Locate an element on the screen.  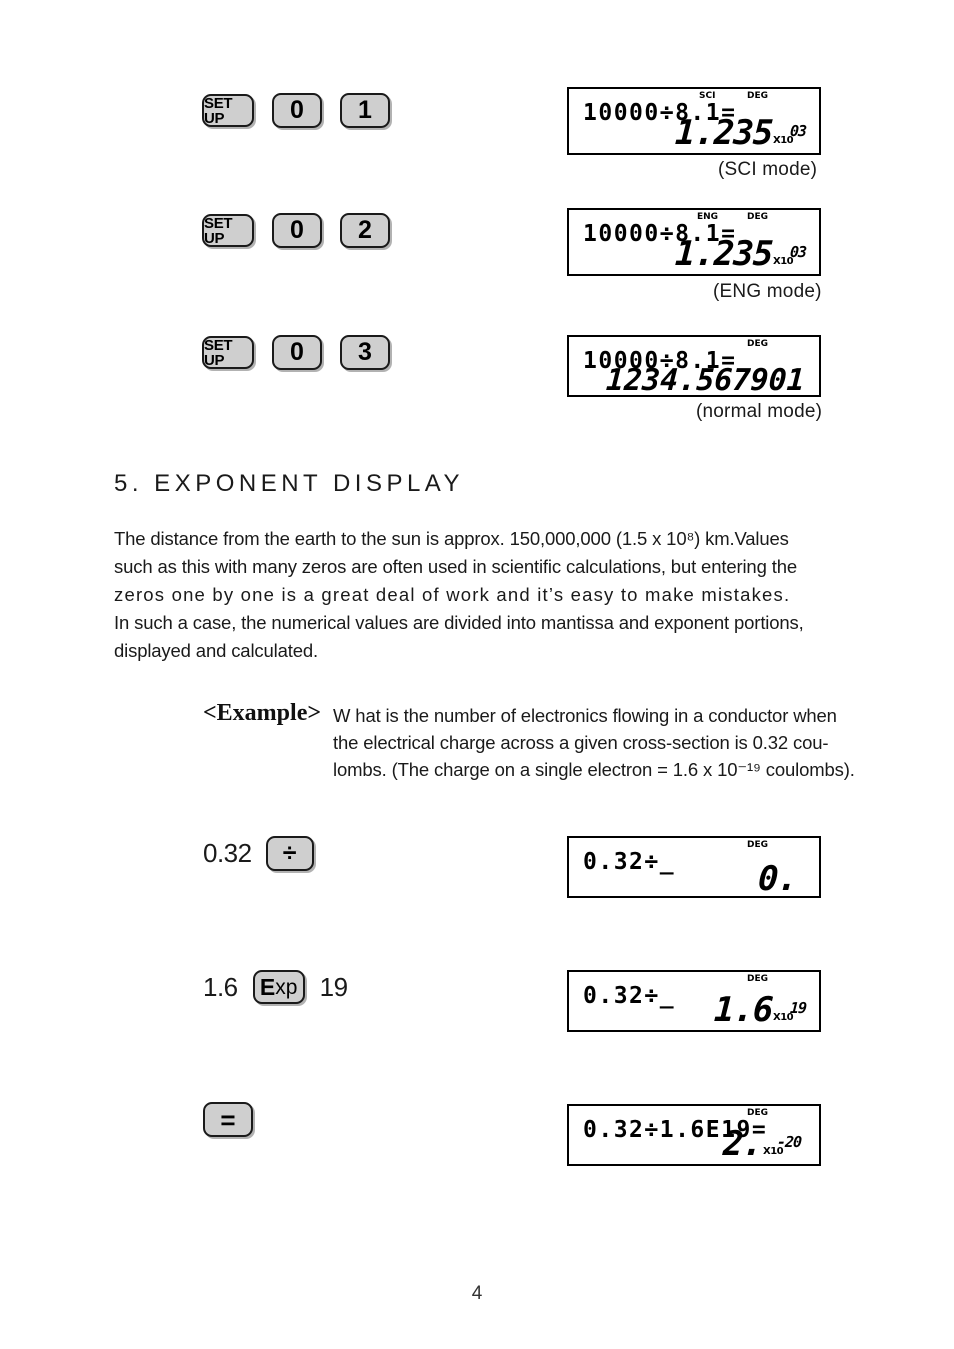
lcd-display-step2: DEG 0.32÷_ 1.6 X10 19 is located at coordinates (694, 1001).